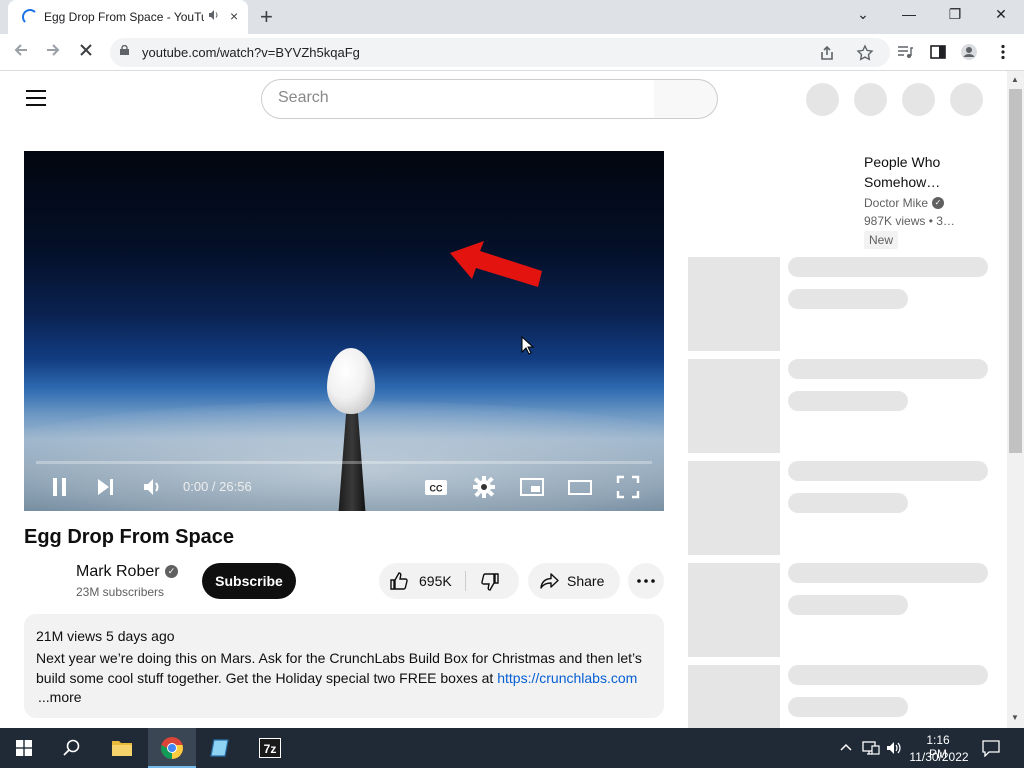 The image size is (1024, 768). What do you see at coordinates (217, 486) in the screenshot?
I see `video-time: 0:00 / 26:56` at bounding box center [217, 486].